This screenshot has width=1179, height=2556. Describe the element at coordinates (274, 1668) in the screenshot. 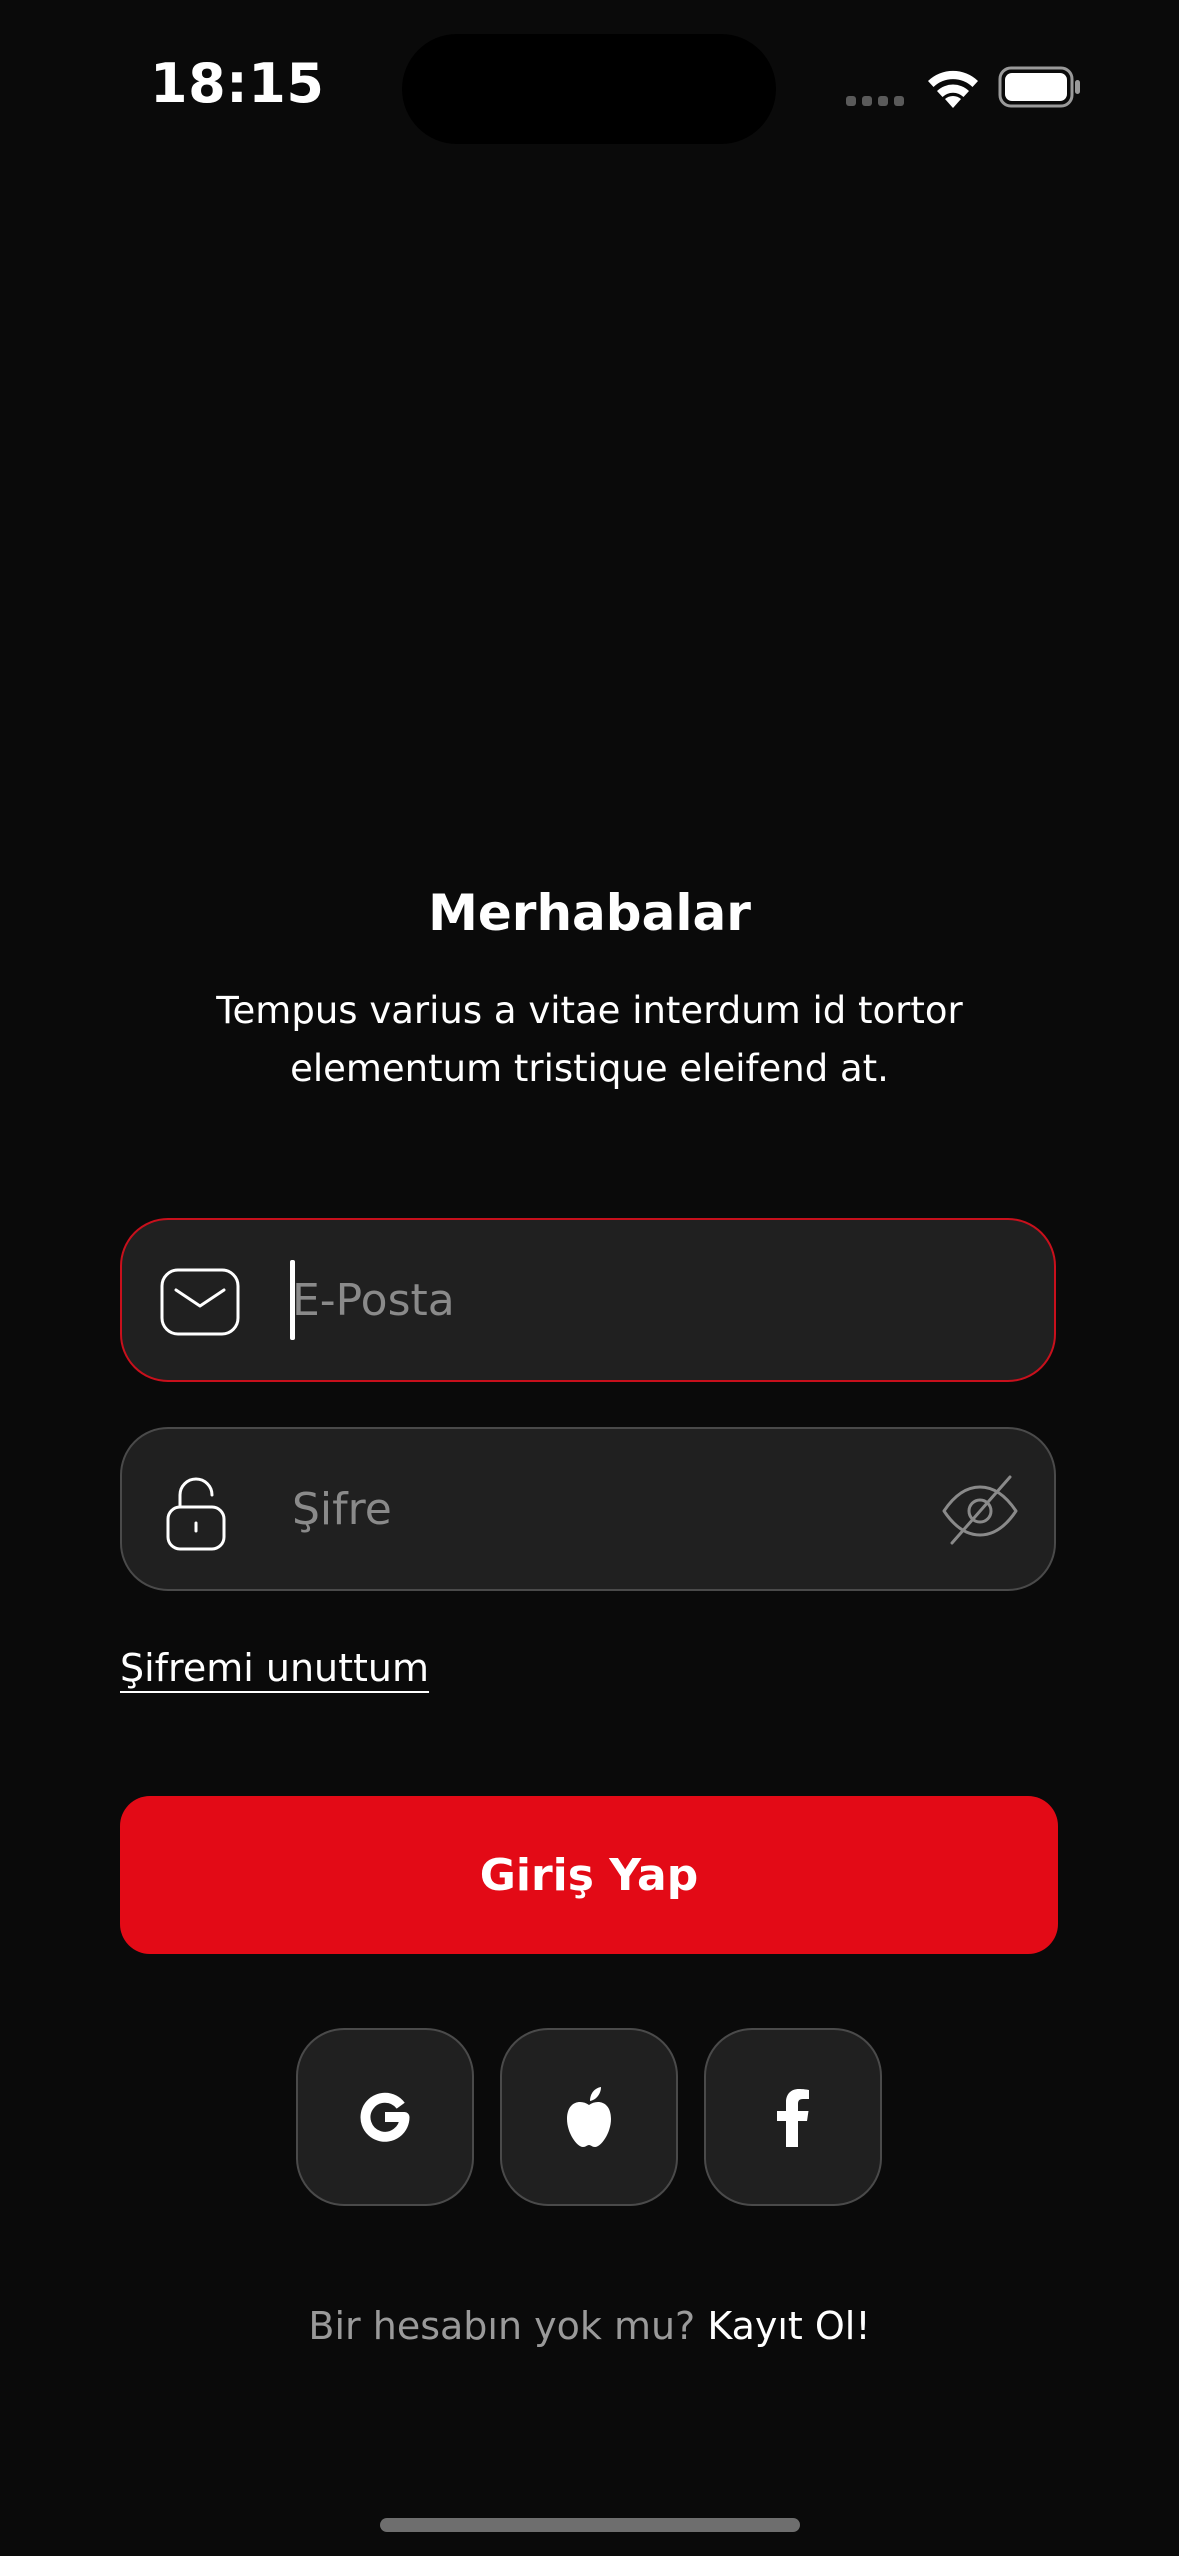

I see `forgot-password-link: Şifremi unuttum` at that location.